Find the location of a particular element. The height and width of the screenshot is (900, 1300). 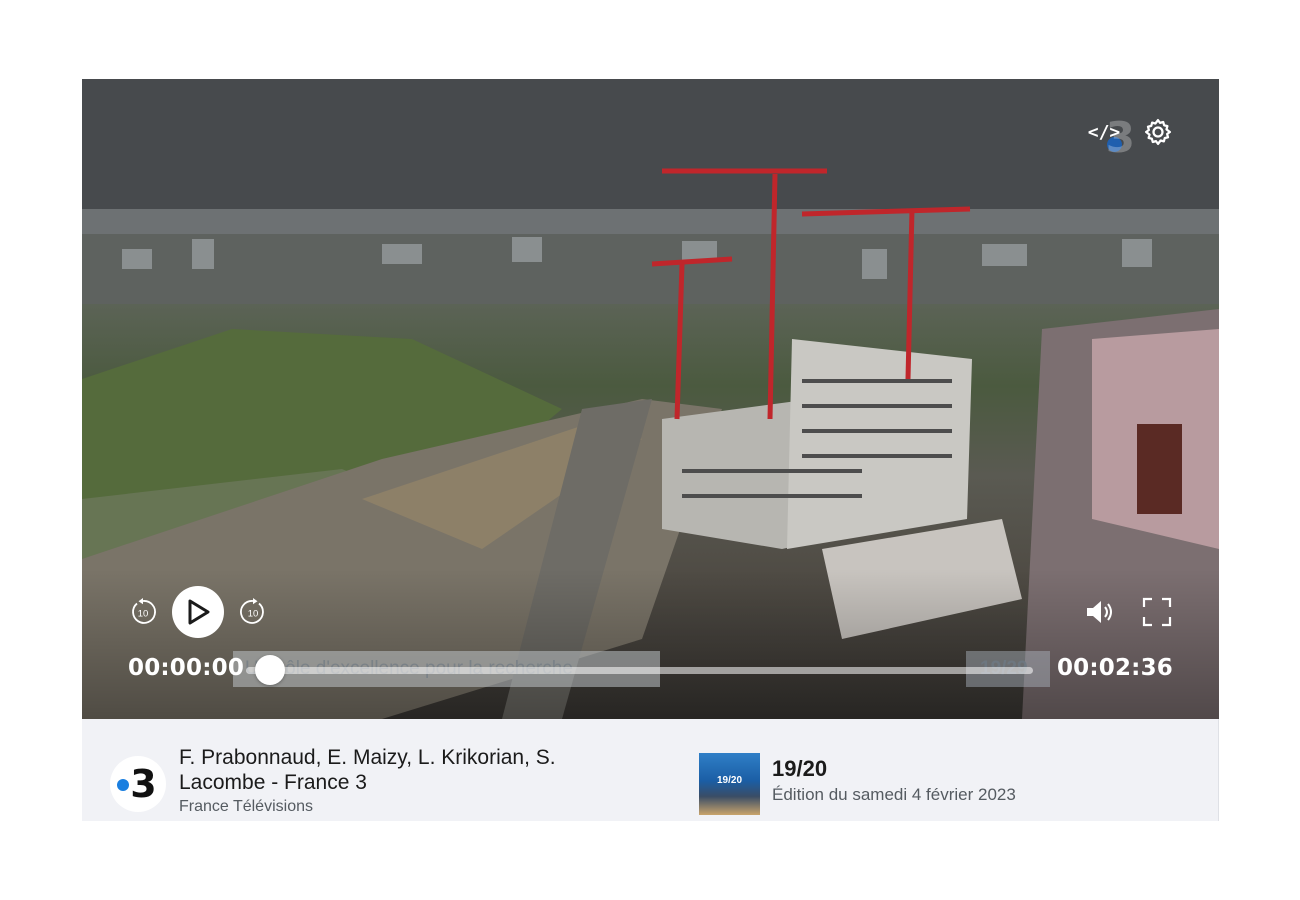

producer: France Télévisions is located at coordinates (246, 806).